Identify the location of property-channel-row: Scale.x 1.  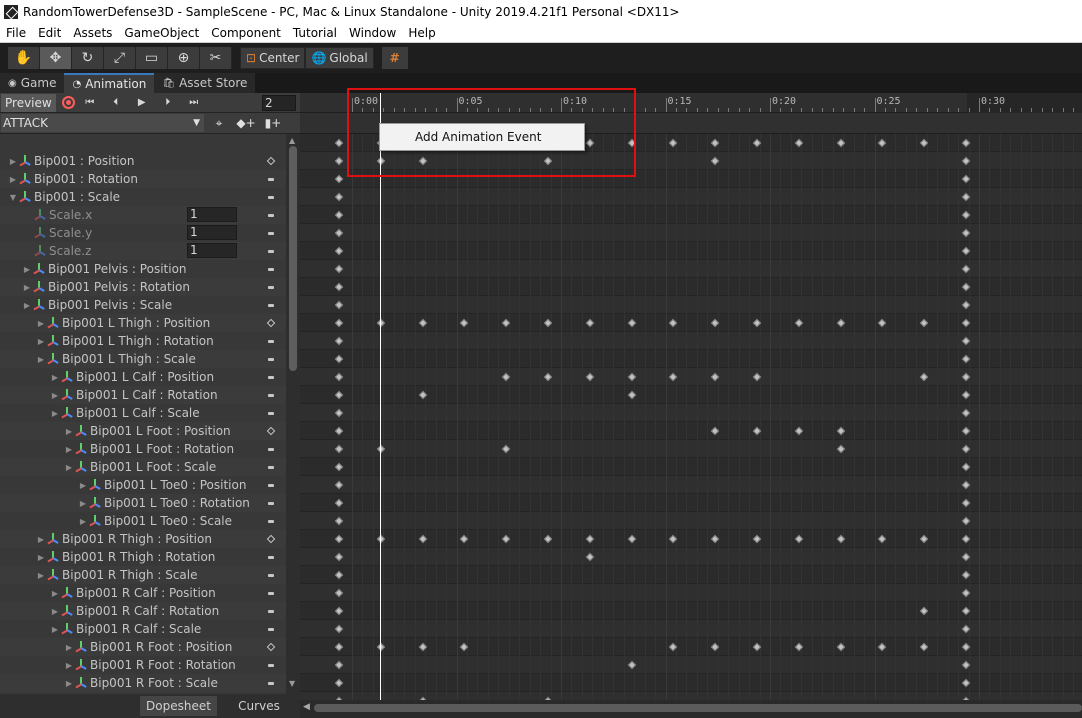
(143, 215).